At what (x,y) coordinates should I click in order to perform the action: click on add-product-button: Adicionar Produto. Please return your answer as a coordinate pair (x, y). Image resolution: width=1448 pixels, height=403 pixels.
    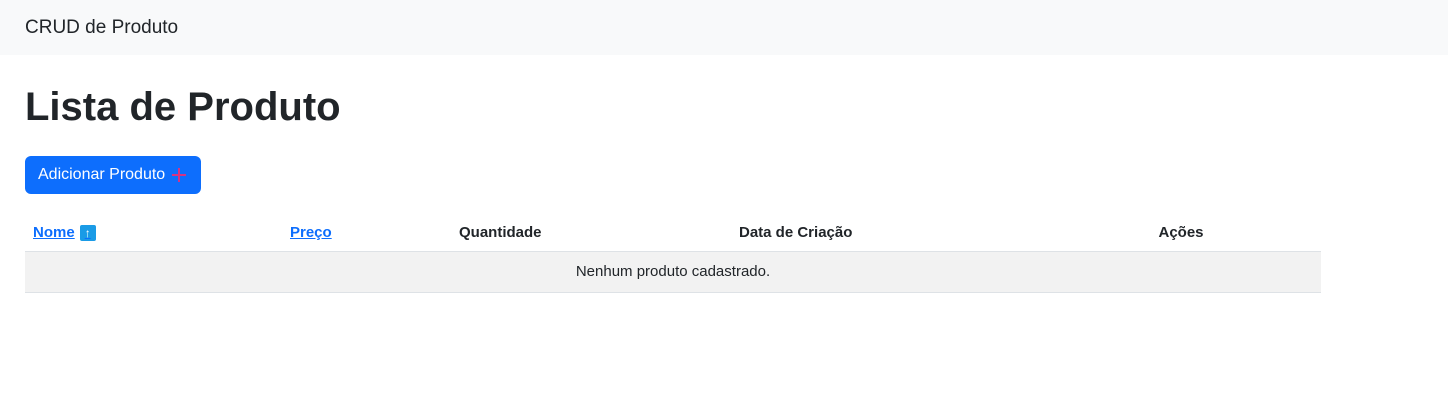
    Looking at the image, I should click on (113, 175).